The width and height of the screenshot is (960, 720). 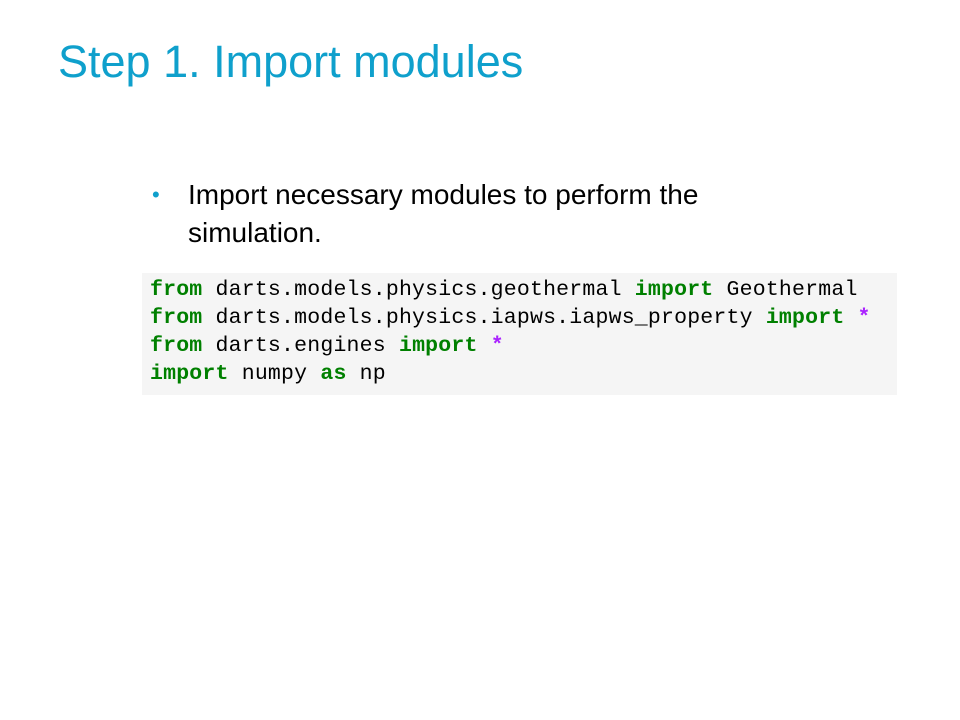 I want to click on code-line: from darts.engines import *, so click(x=327, y=346).